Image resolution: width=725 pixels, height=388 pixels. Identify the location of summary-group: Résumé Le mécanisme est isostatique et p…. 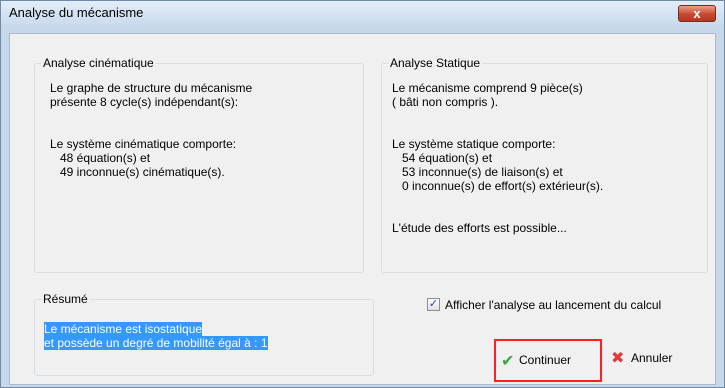
(204, 334).